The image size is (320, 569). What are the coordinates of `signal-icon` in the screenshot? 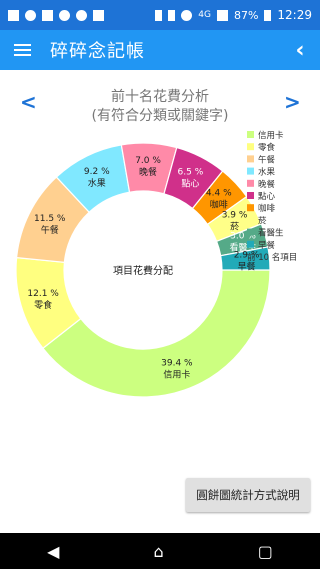 It's located at (222, 15).